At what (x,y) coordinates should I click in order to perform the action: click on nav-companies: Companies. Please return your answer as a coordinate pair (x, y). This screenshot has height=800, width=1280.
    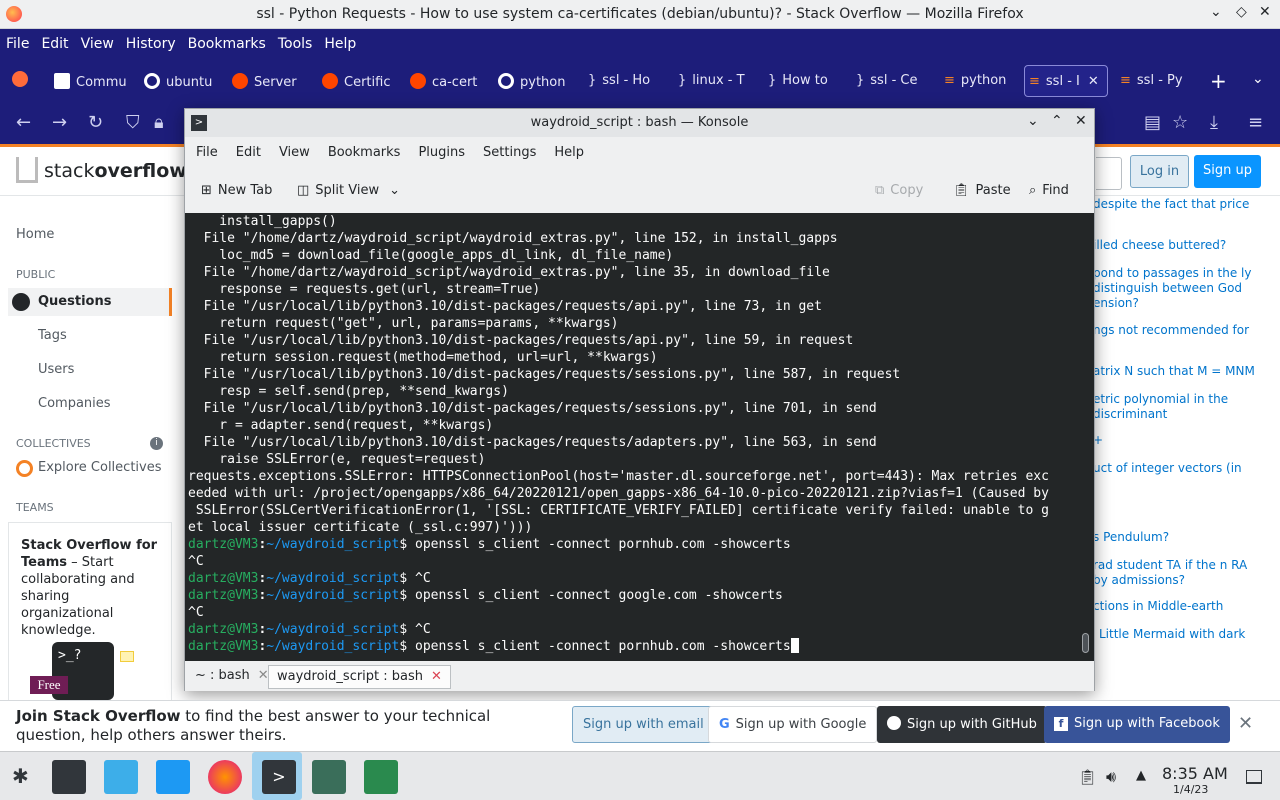
    Looking at the image, I should click on (74, 403).